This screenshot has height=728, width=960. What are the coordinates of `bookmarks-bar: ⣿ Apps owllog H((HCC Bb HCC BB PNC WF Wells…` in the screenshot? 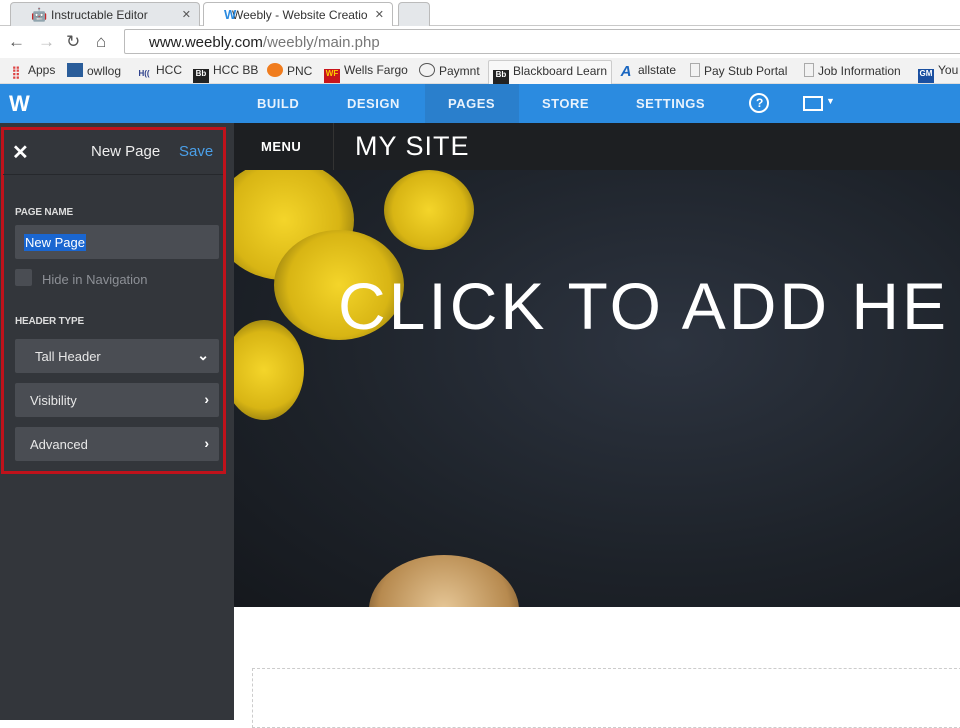 It's located at (480, 73).